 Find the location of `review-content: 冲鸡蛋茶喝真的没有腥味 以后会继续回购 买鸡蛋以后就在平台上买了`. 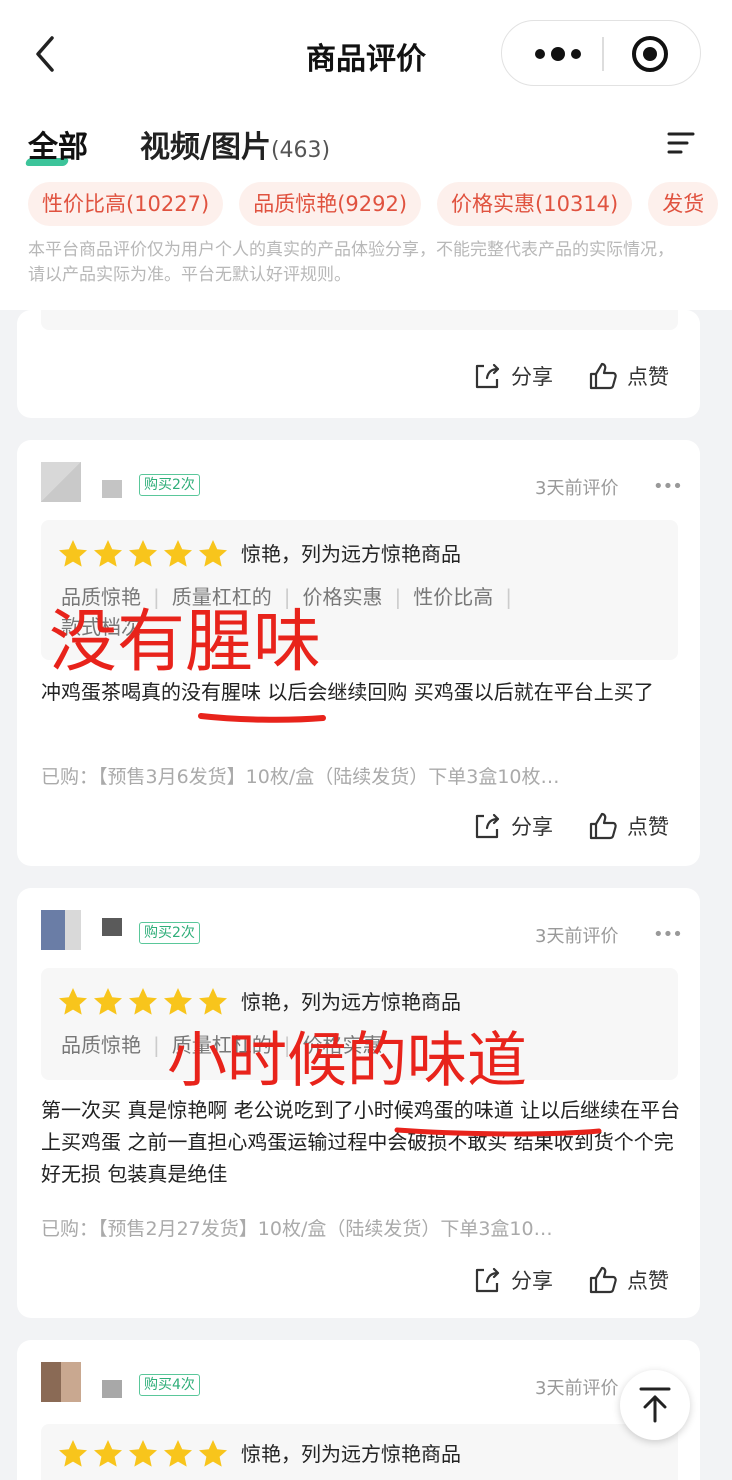

review-content: 冲鸡蛋茶喝真的没有腥味 以后会继续回购 买鸡蛋以后就在平台上买了 is located at coordinates (347, 692).